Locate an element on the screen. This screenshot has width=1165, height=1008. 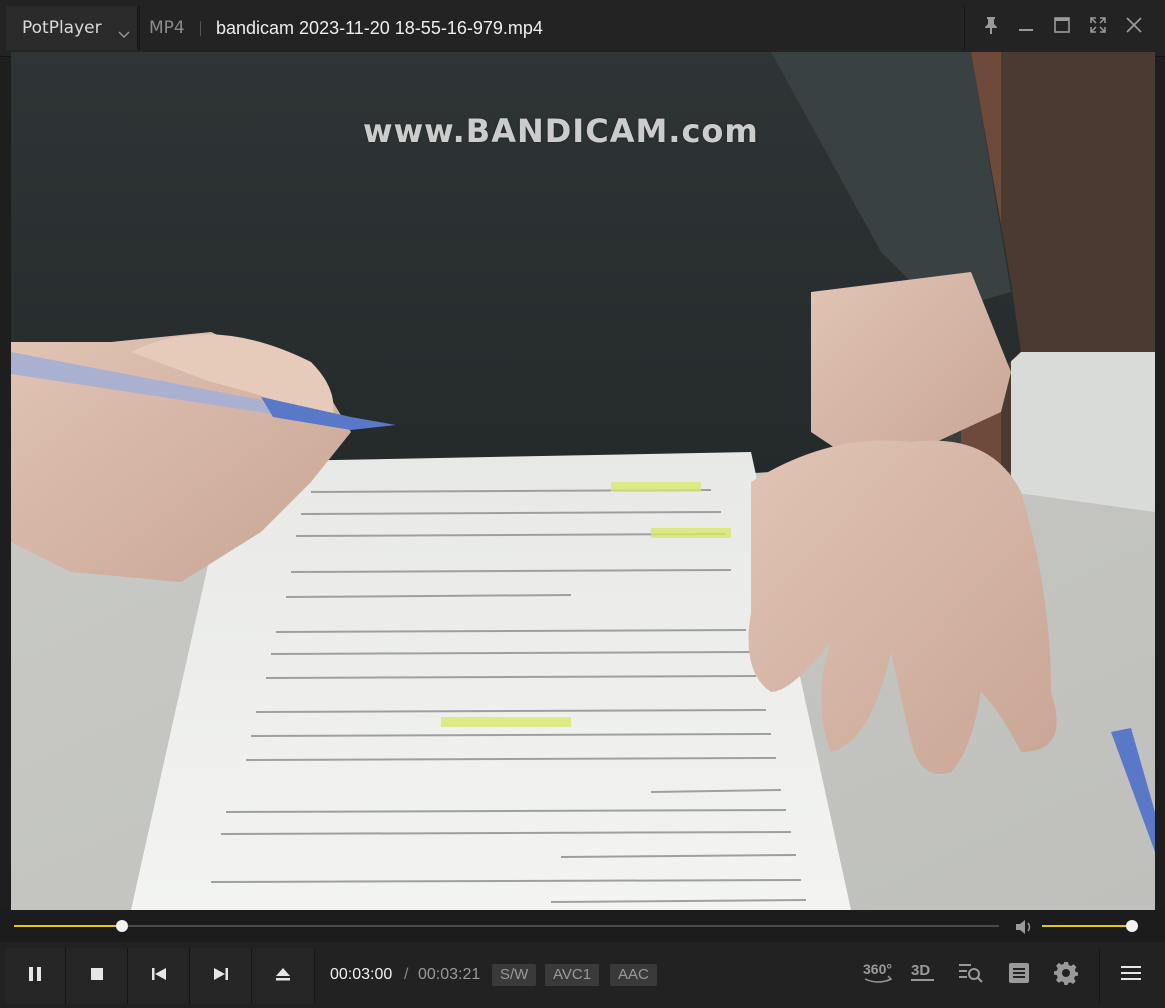
hamburger-menu-icon is located at coordinates (1131, 975).